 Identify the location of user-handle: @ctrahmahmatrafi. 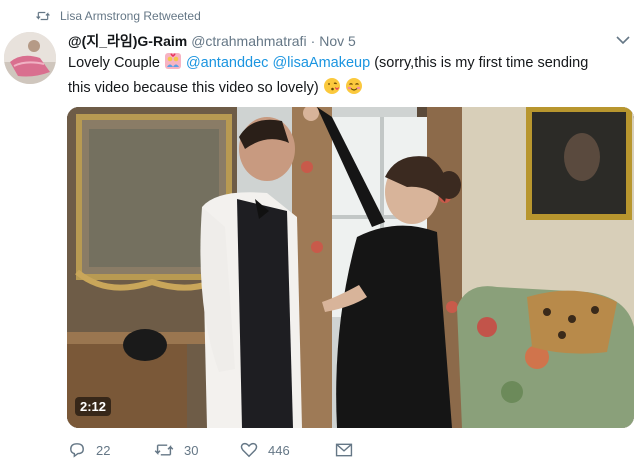
(248, 41).